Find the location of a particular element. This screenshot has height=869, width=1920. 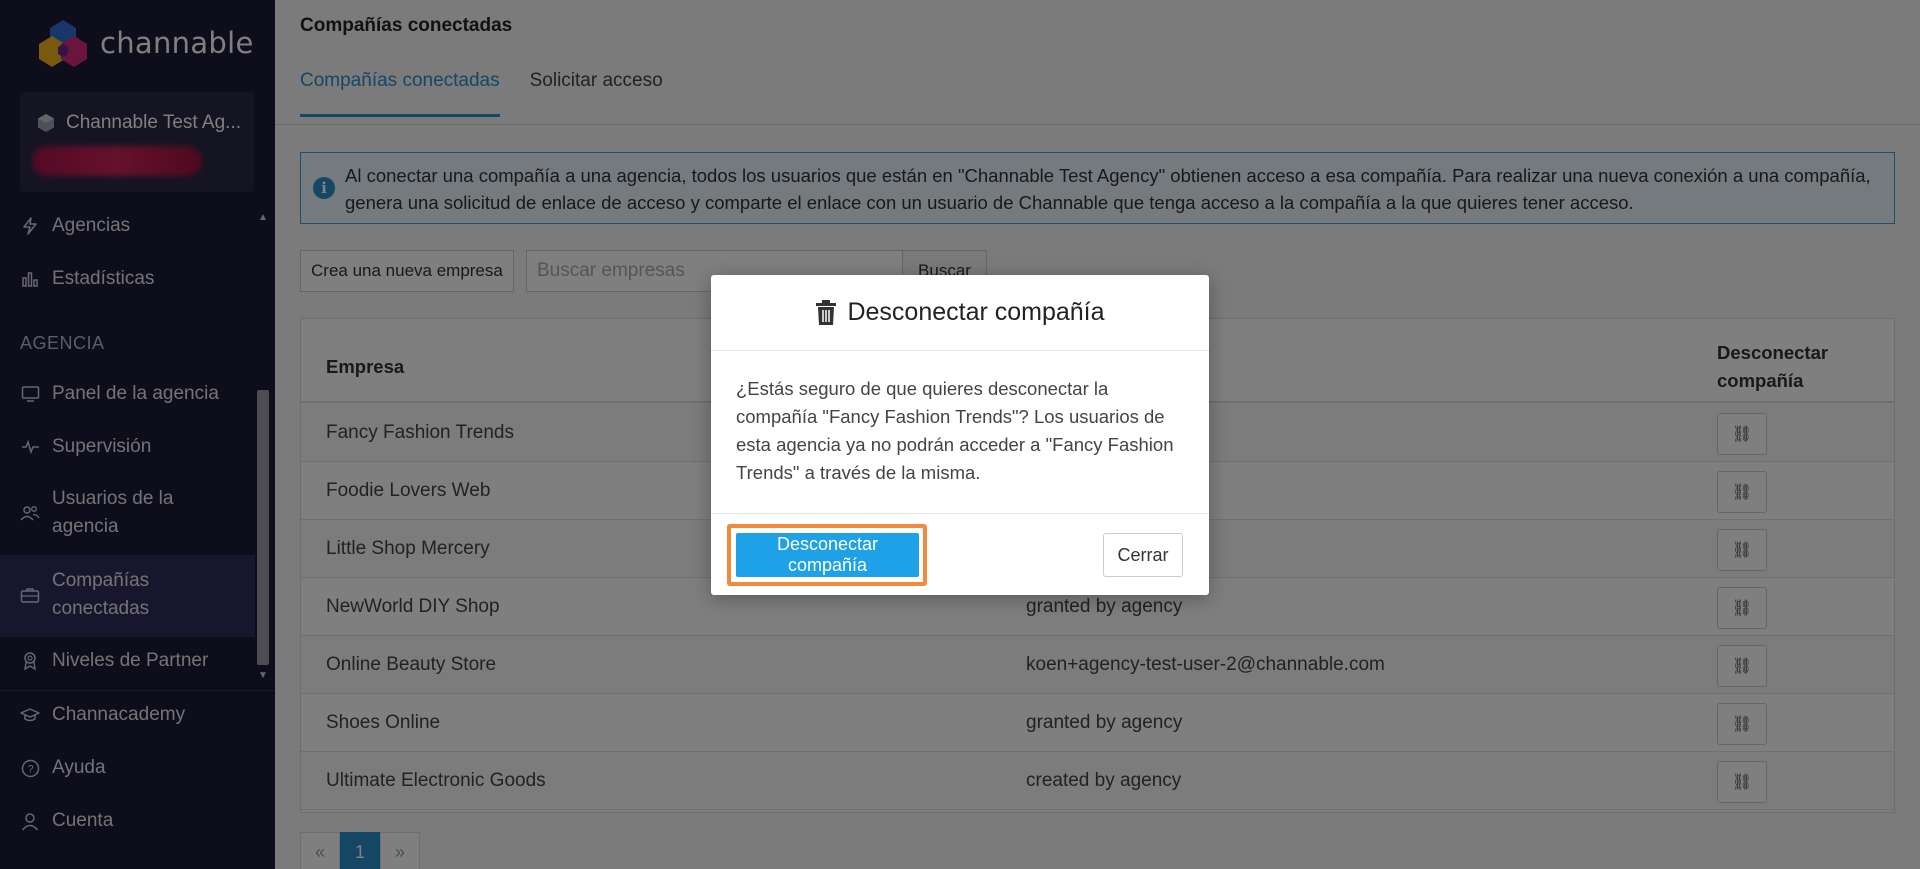

trash-icon is located at coordinates (826, 312).